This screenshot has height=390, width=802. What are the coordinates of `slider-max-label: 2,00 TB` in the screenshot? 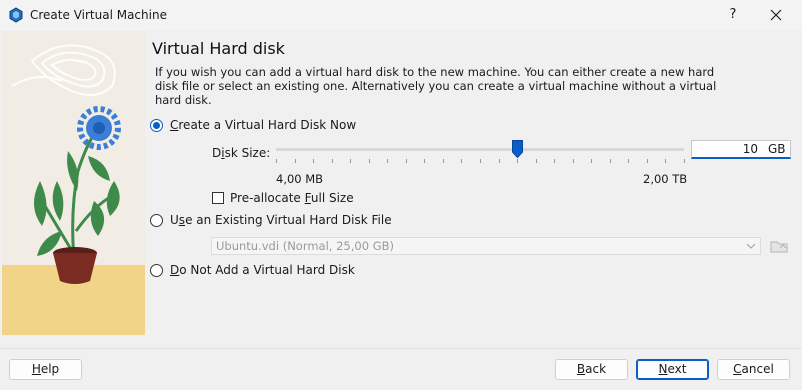 It's located at (665, 179).